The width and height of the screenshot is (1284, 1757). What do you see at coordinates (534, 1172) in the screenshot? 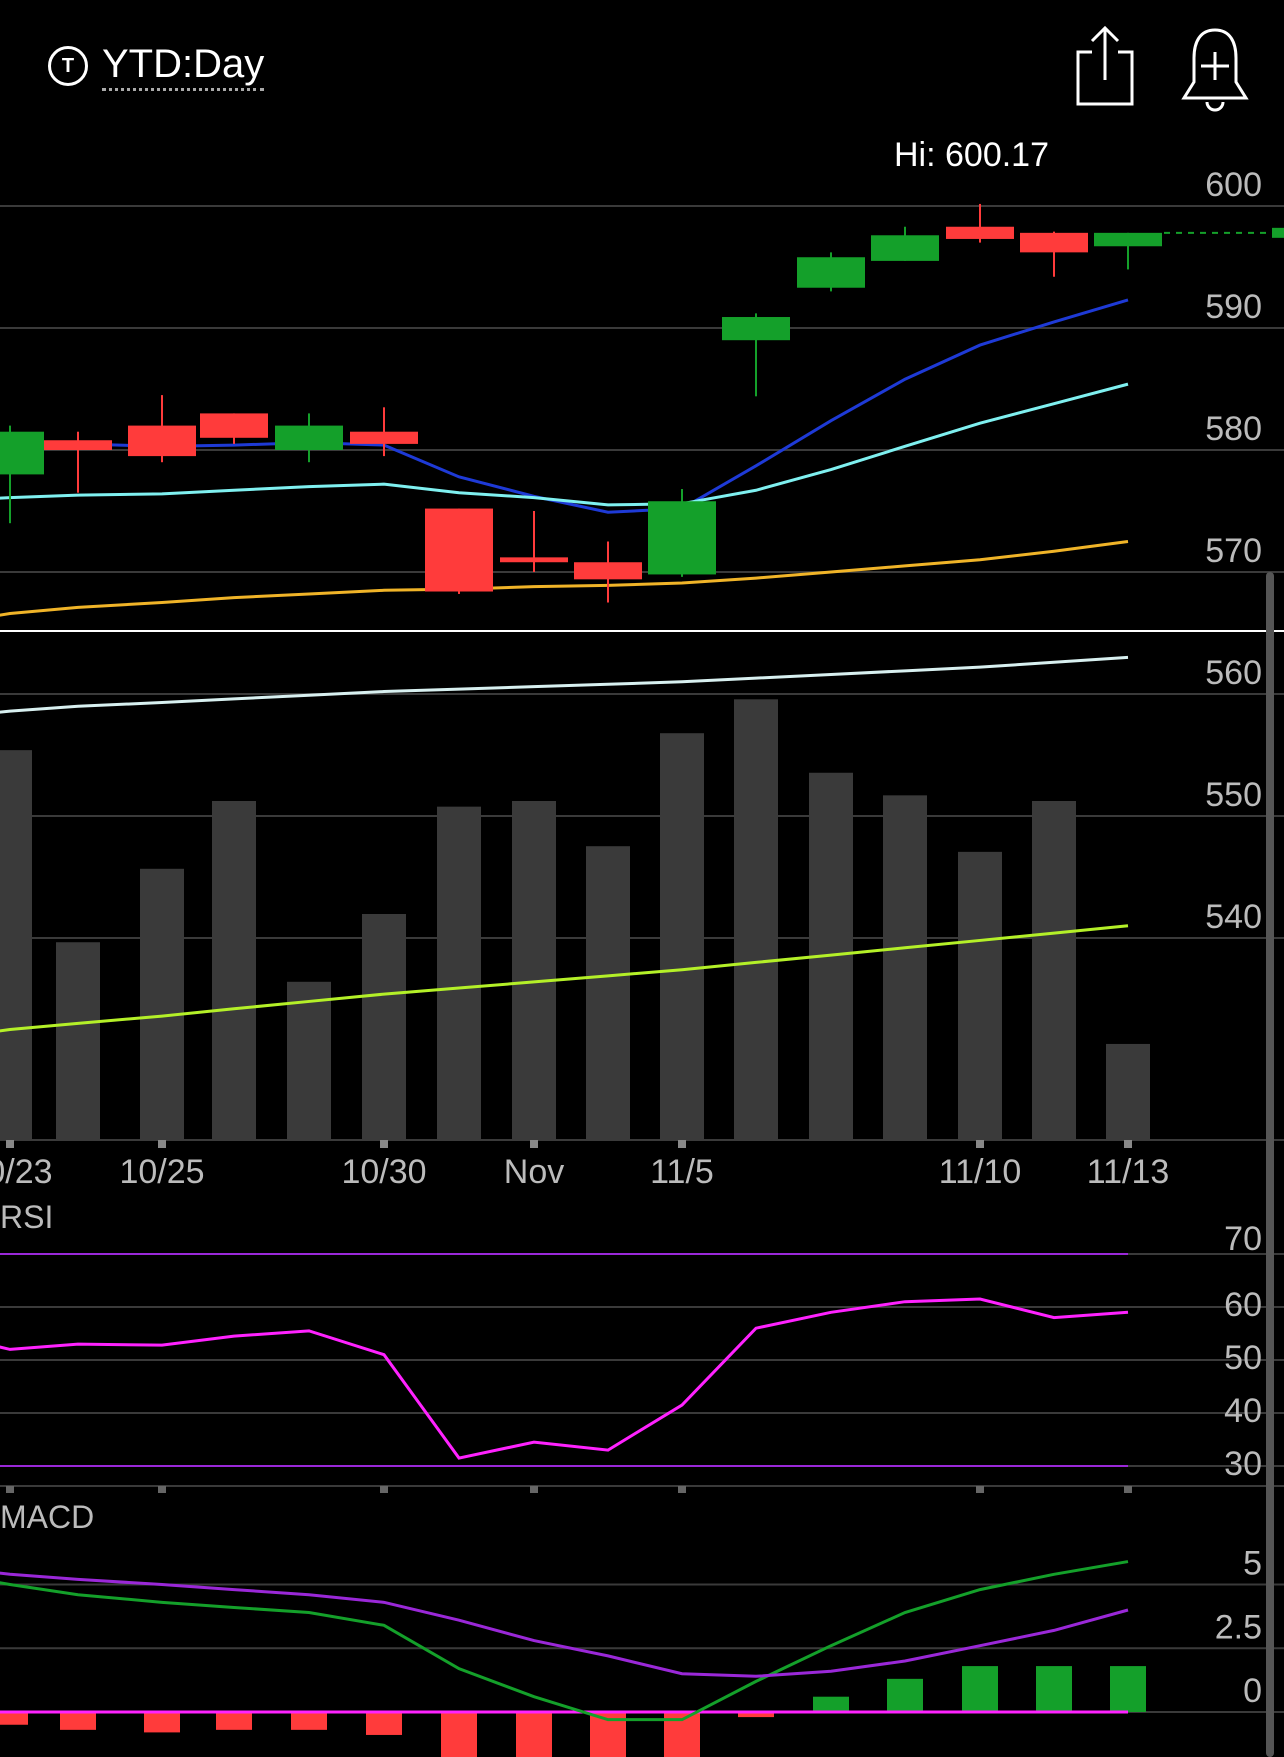
I see `time-axis-label: Nov` at bounding box center [534, 1172].